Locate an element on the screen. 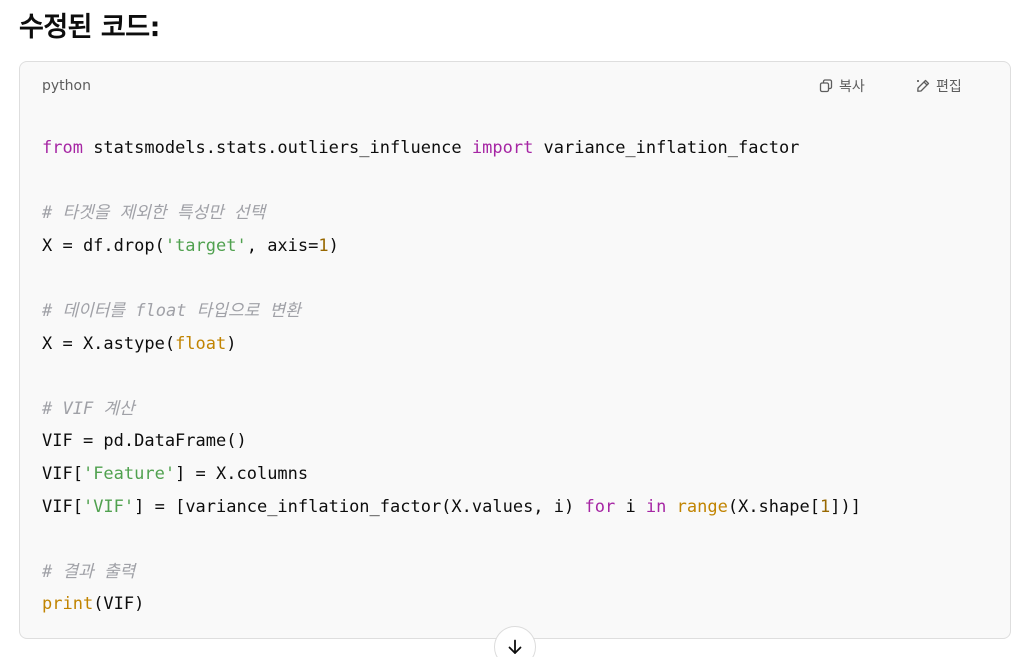 This screenshot has width=1031, height=657. copy-icon is located at coordinates (826, 86).